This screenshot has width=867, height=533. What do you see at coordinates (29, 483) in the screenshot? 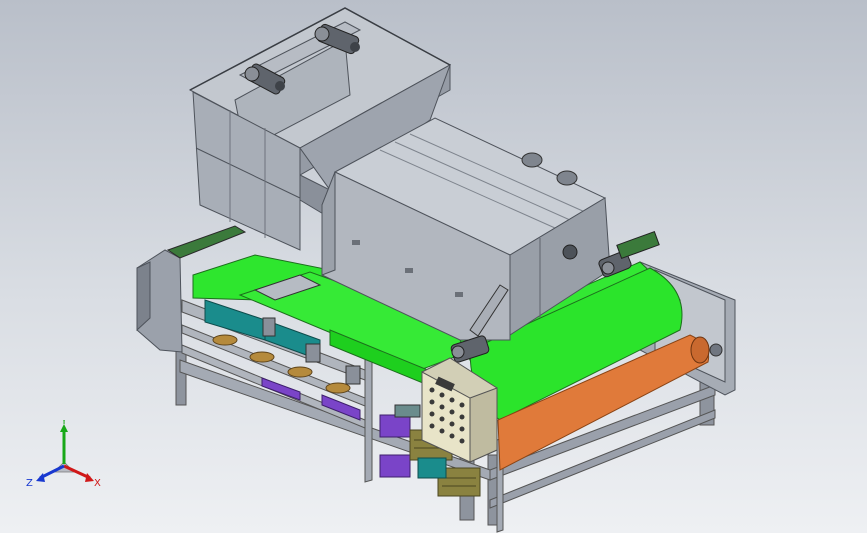
I see `z-axis-label: Z` at bounding box center [29, 483].